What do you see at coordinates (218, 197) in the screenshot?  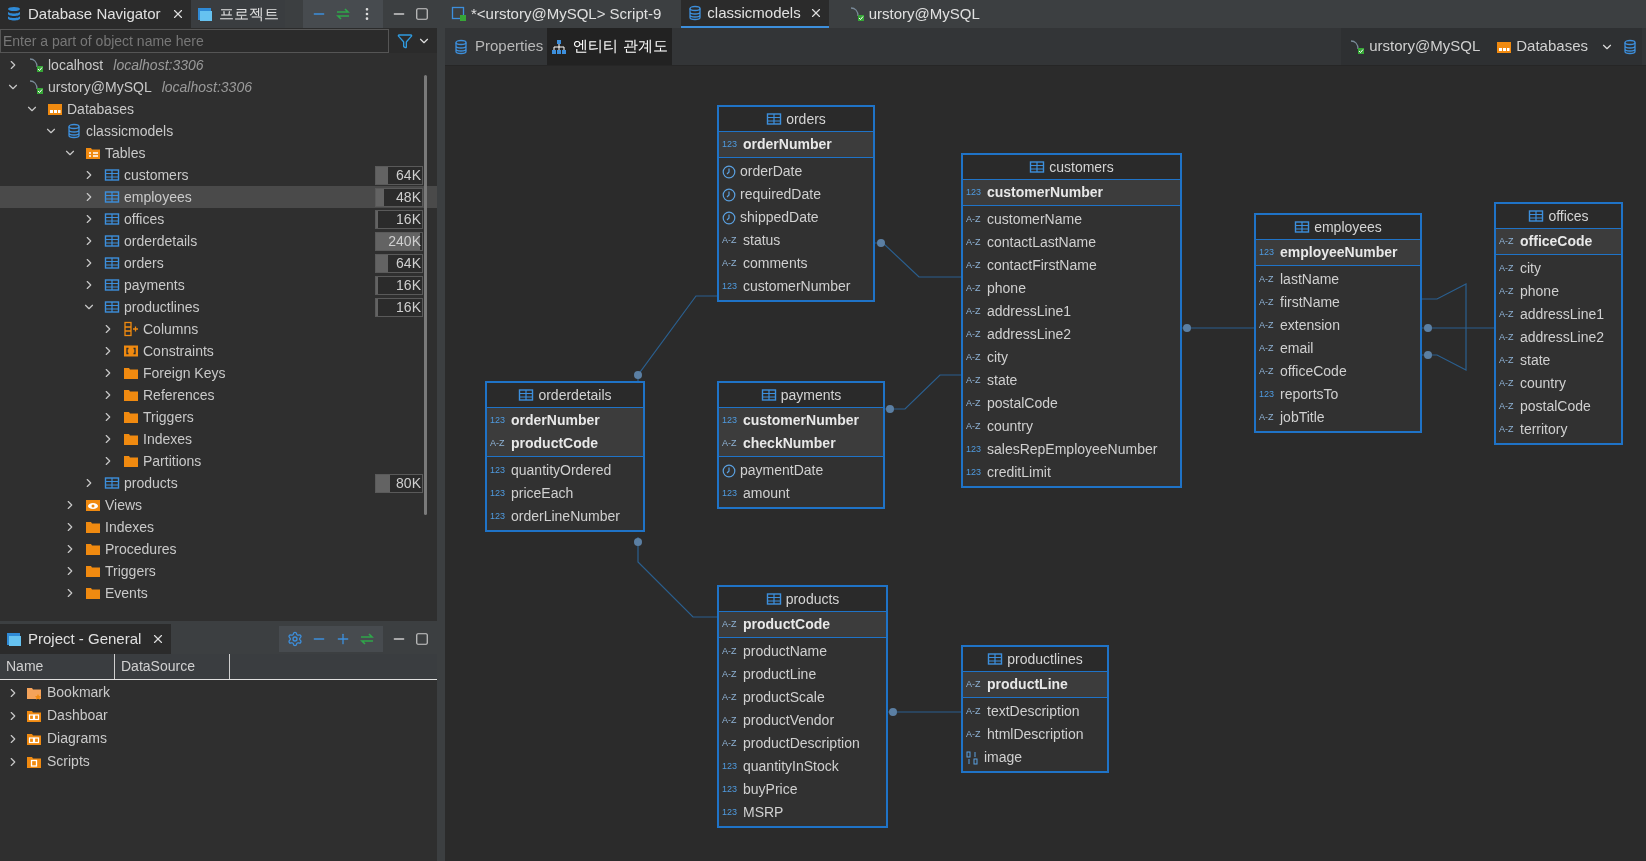 I see `tree-item: employees 48K` at bounding box center [218, 197].